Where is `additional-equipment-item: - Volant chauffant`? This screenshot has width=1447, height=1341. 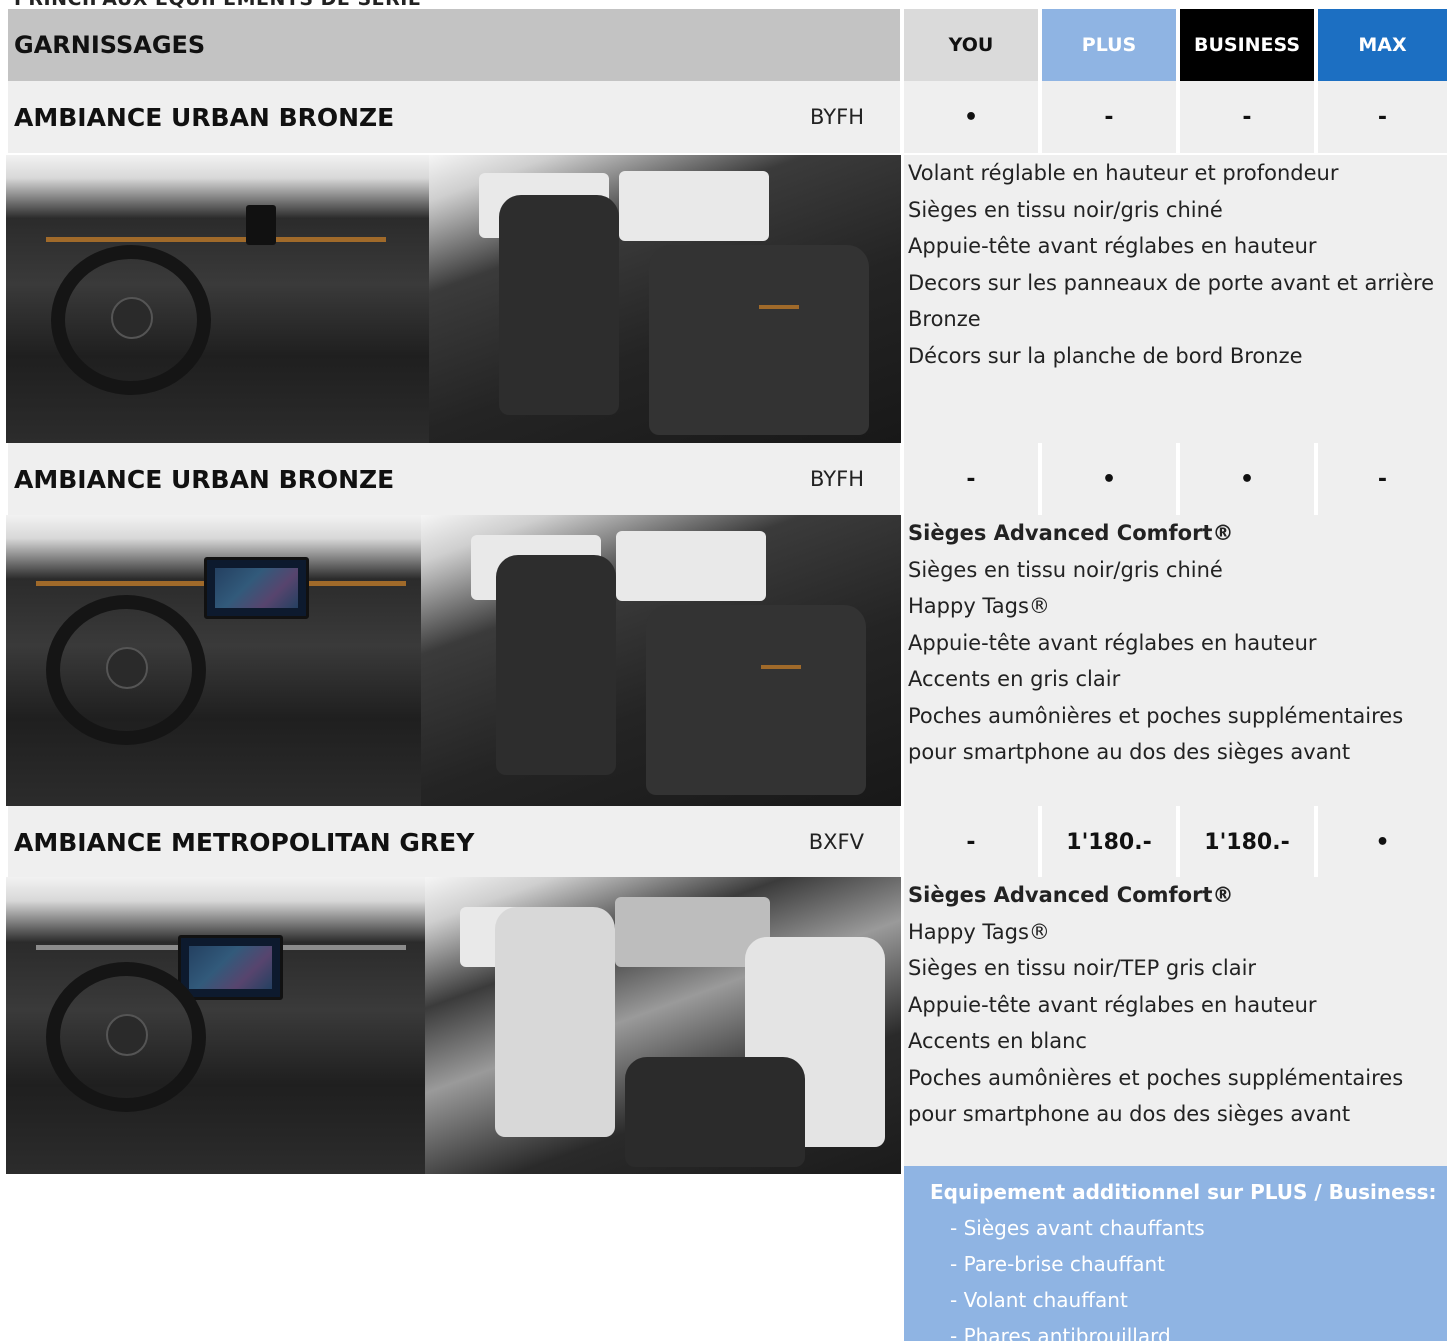
additional-equipment-item: - Volant chauffant is located at coordinates (1039, 1300).